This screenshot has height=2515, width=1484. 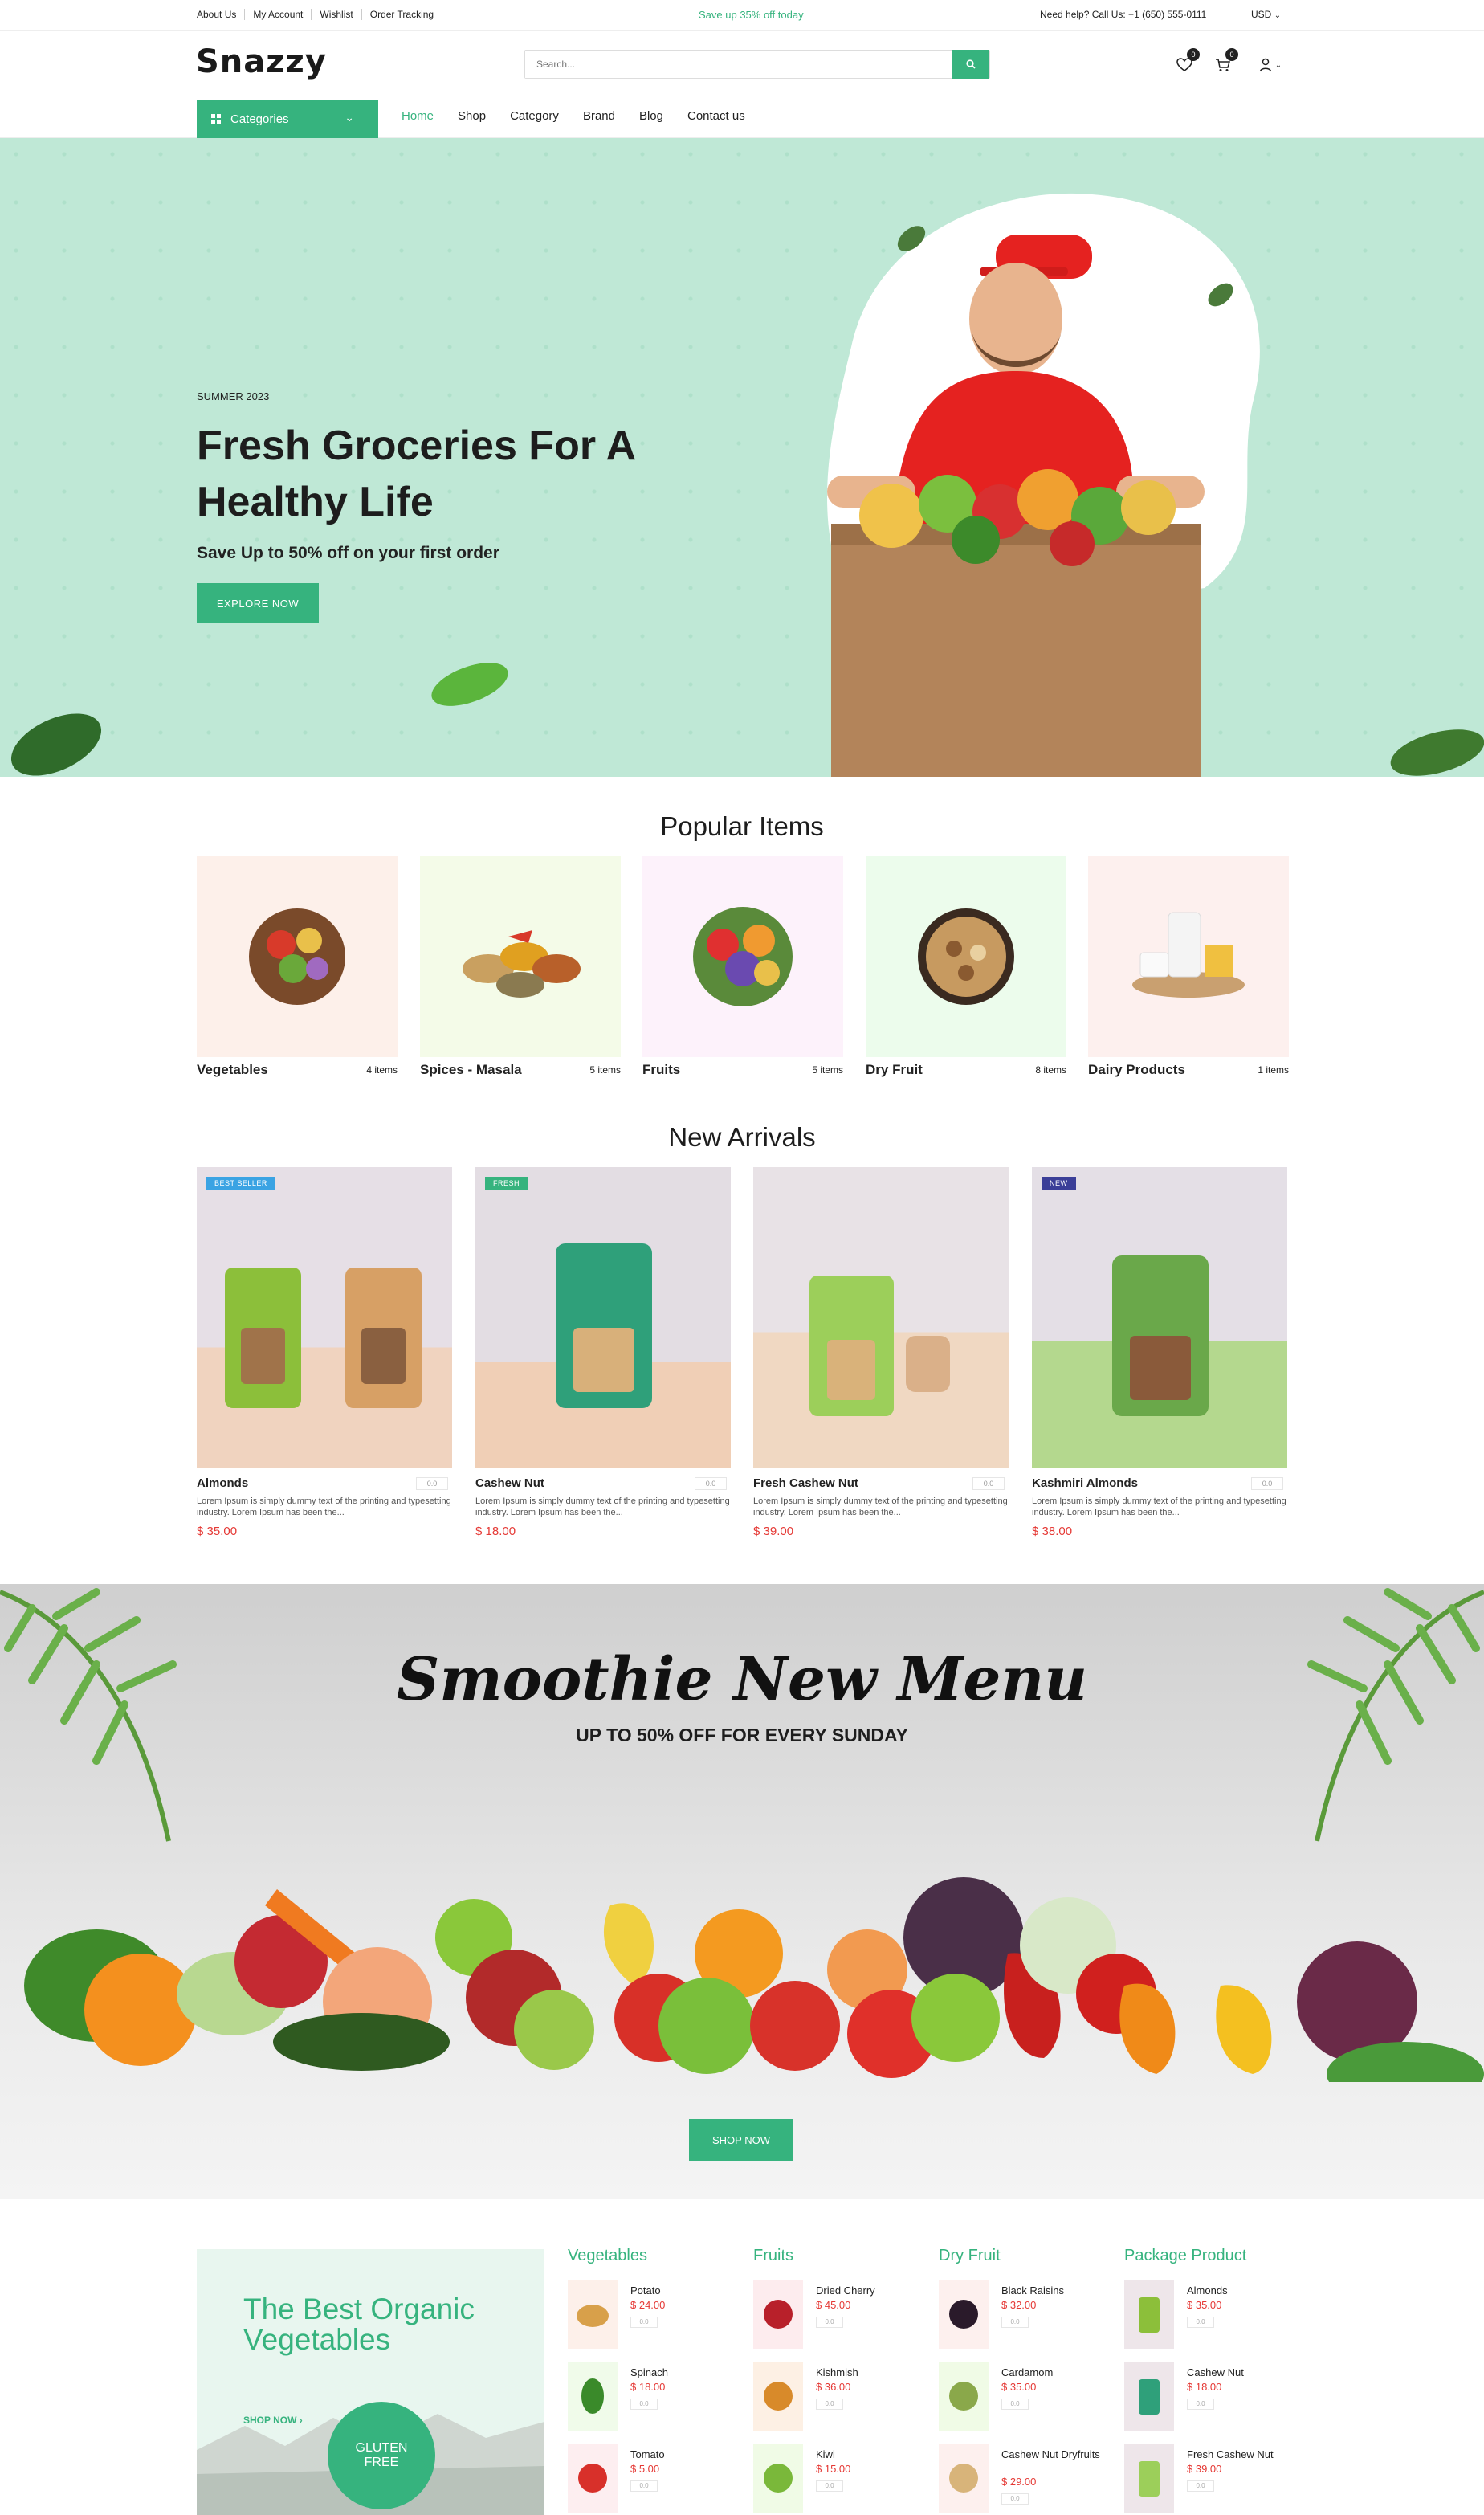 What do you see at coordinates (970, 2255) in the screenshot?
I see `column-title-dry-fruit: Dry Fruit` at bounding box center [970, 2255].